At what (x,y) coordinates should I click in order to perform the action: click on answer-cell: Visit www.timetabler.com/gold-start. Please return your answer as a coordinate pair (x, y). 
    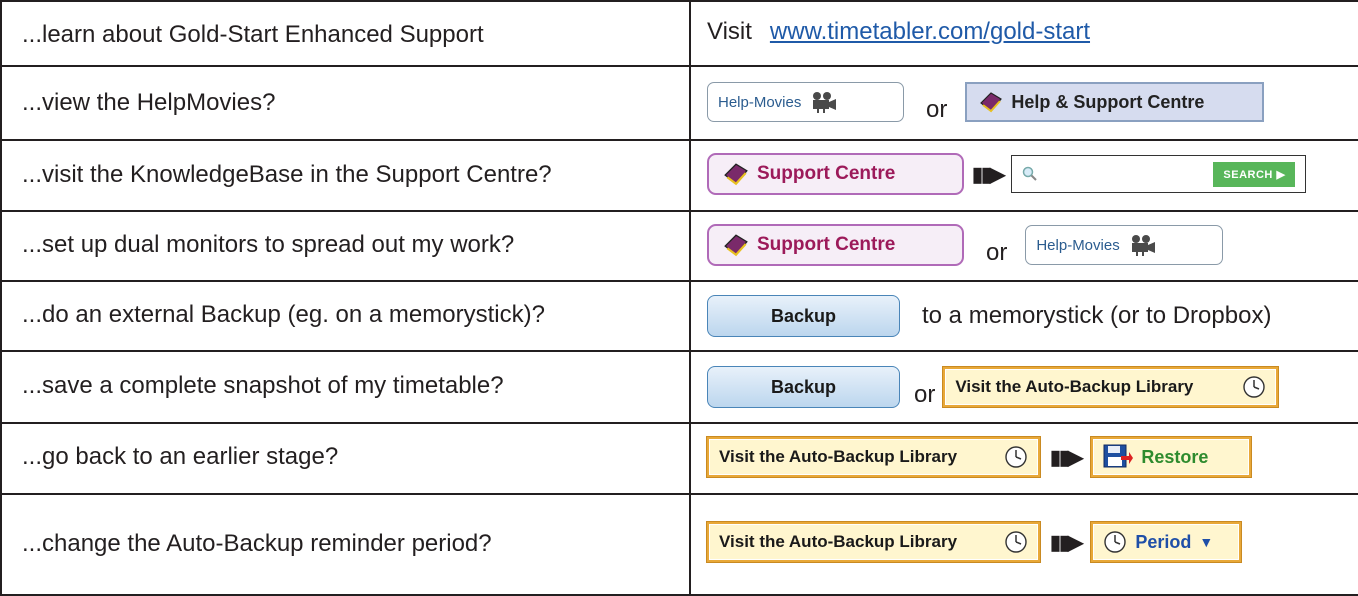
    Looking at the image, I should click on (898, 32).